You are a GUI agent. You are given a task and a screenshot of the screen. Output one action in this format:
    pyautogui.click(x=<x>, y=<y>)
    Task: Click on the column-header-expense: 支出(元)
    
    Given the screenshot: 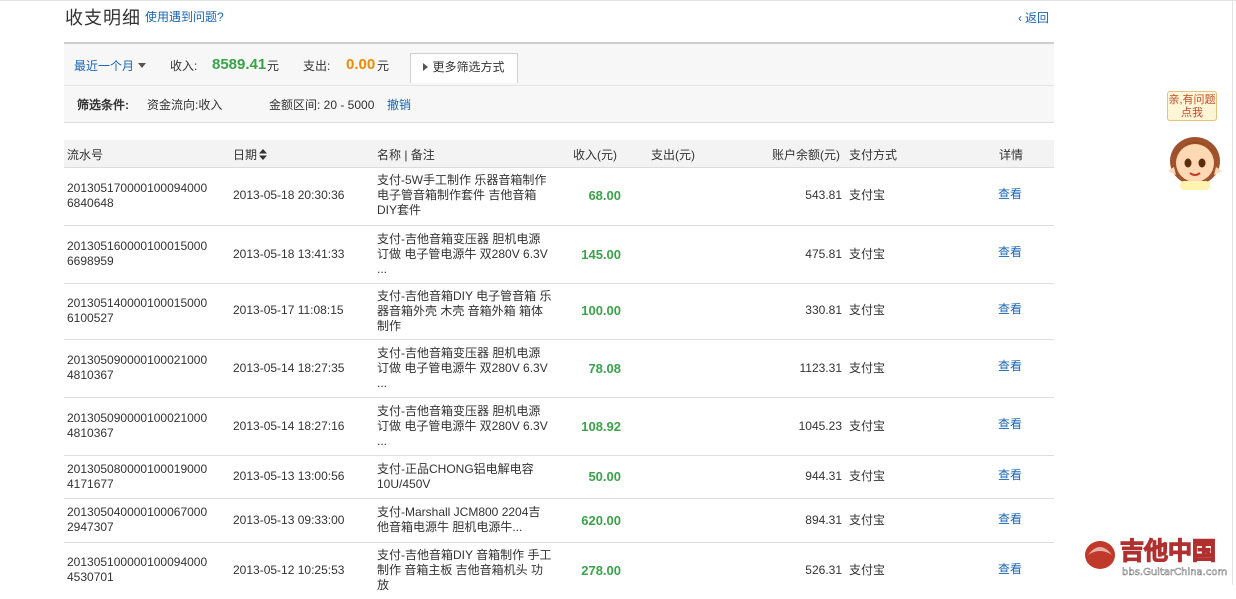 What is the action you would take?
    pyautogui.click(x=673, y=155)
    